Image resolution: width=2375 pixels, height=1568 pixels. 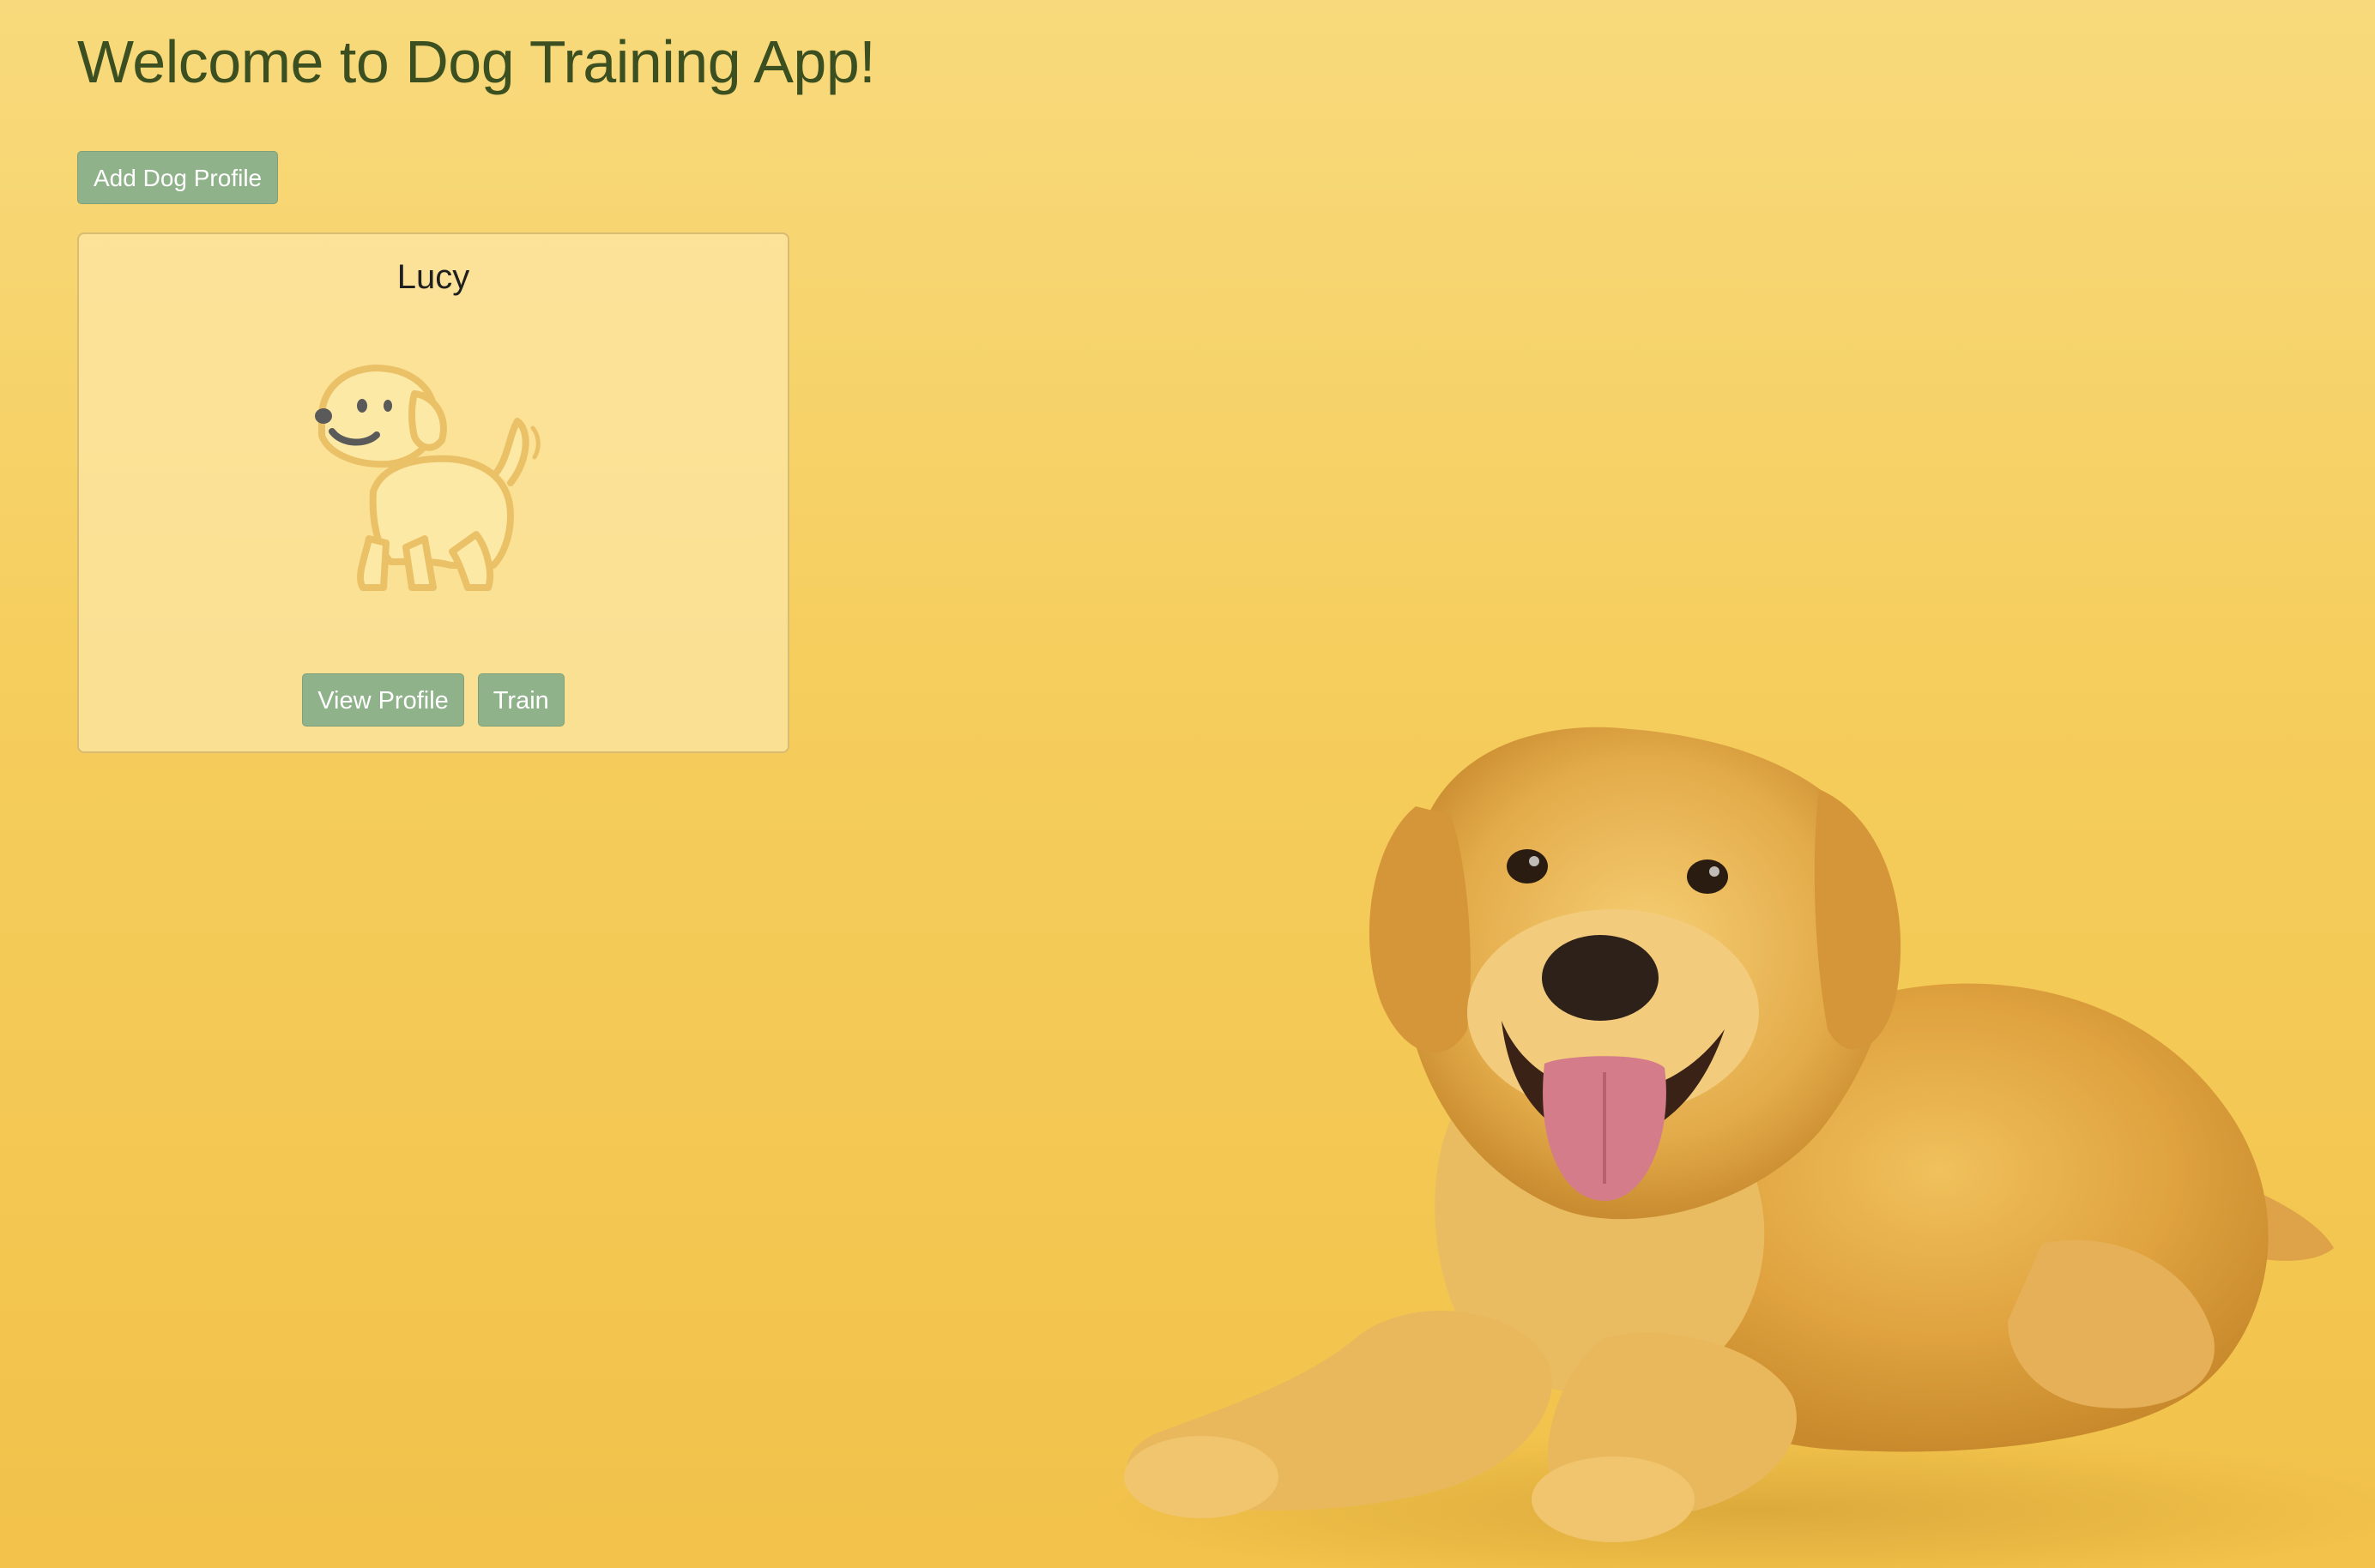 I want to click on dog-icon, so click(x=428, y=478).